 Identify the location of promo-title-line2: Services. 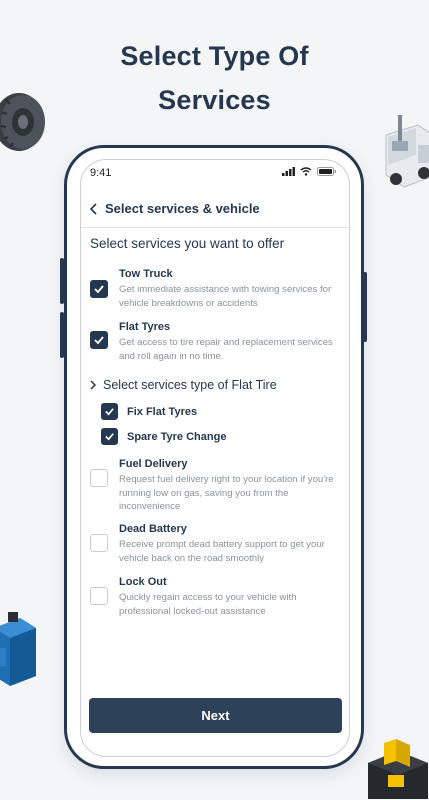
(214, 100).